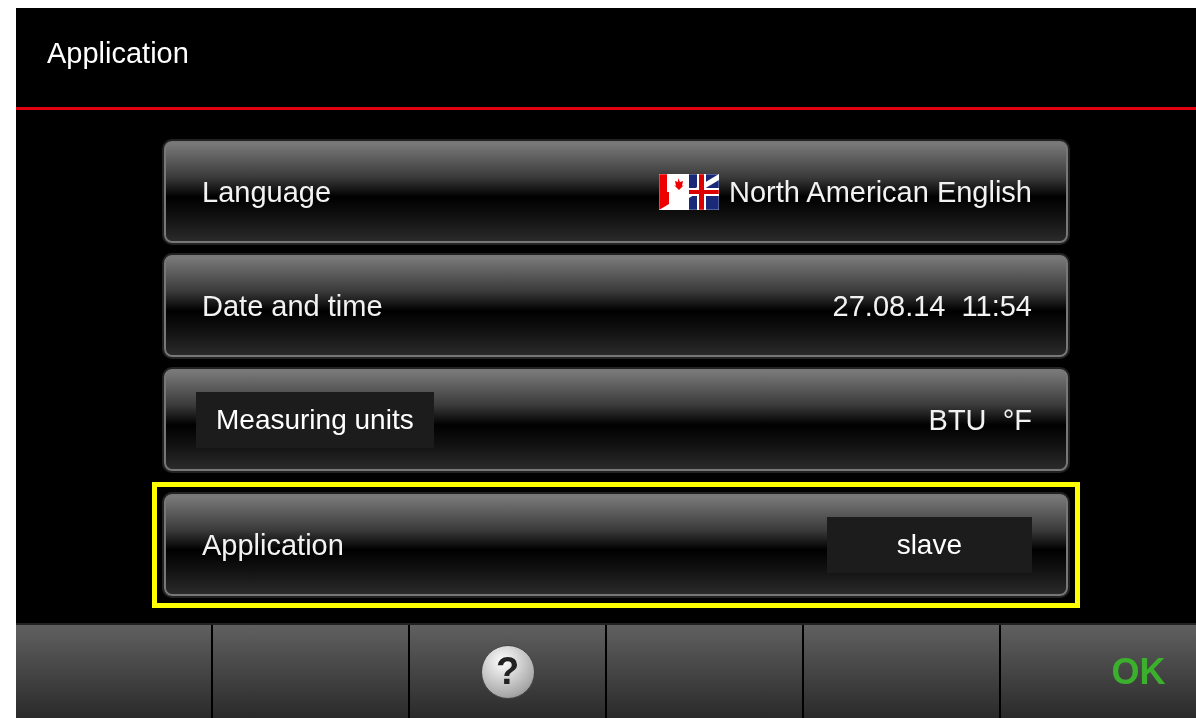  Describe the element at coordinates (273, 545) in the screenshot. I see `setting-label: Application` at that location.